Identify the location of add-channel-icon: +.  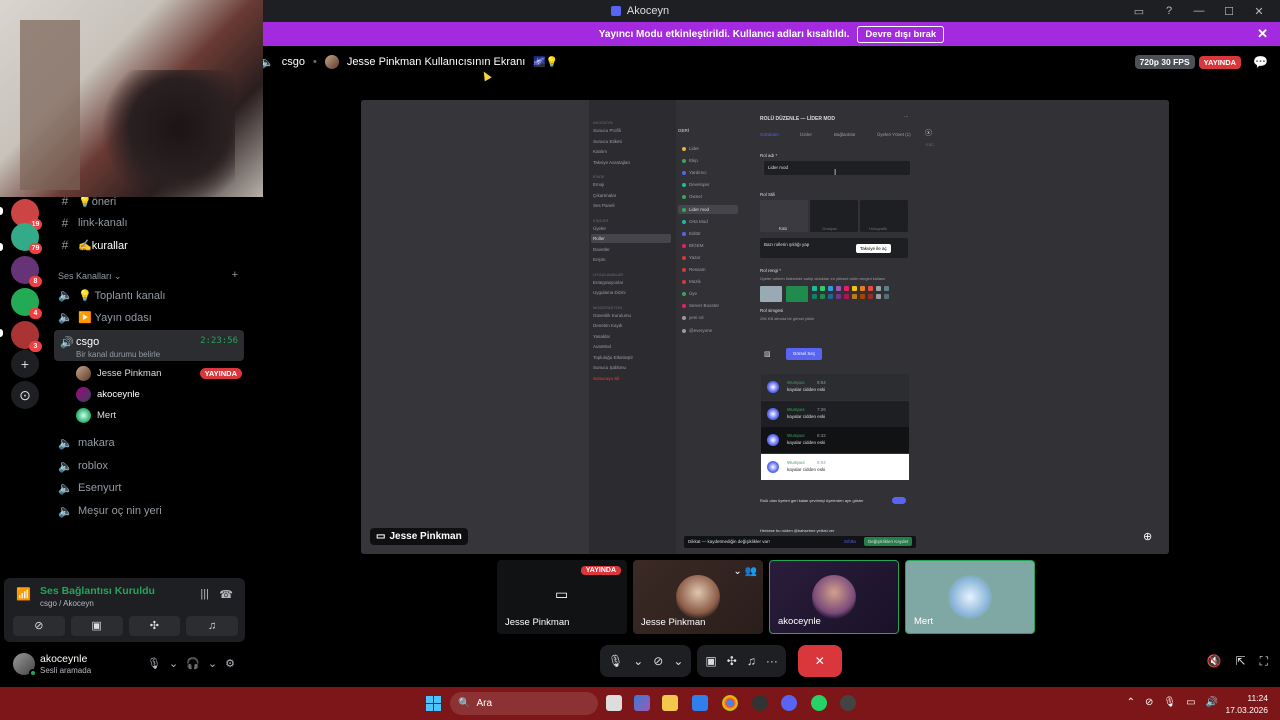
(235, 275).